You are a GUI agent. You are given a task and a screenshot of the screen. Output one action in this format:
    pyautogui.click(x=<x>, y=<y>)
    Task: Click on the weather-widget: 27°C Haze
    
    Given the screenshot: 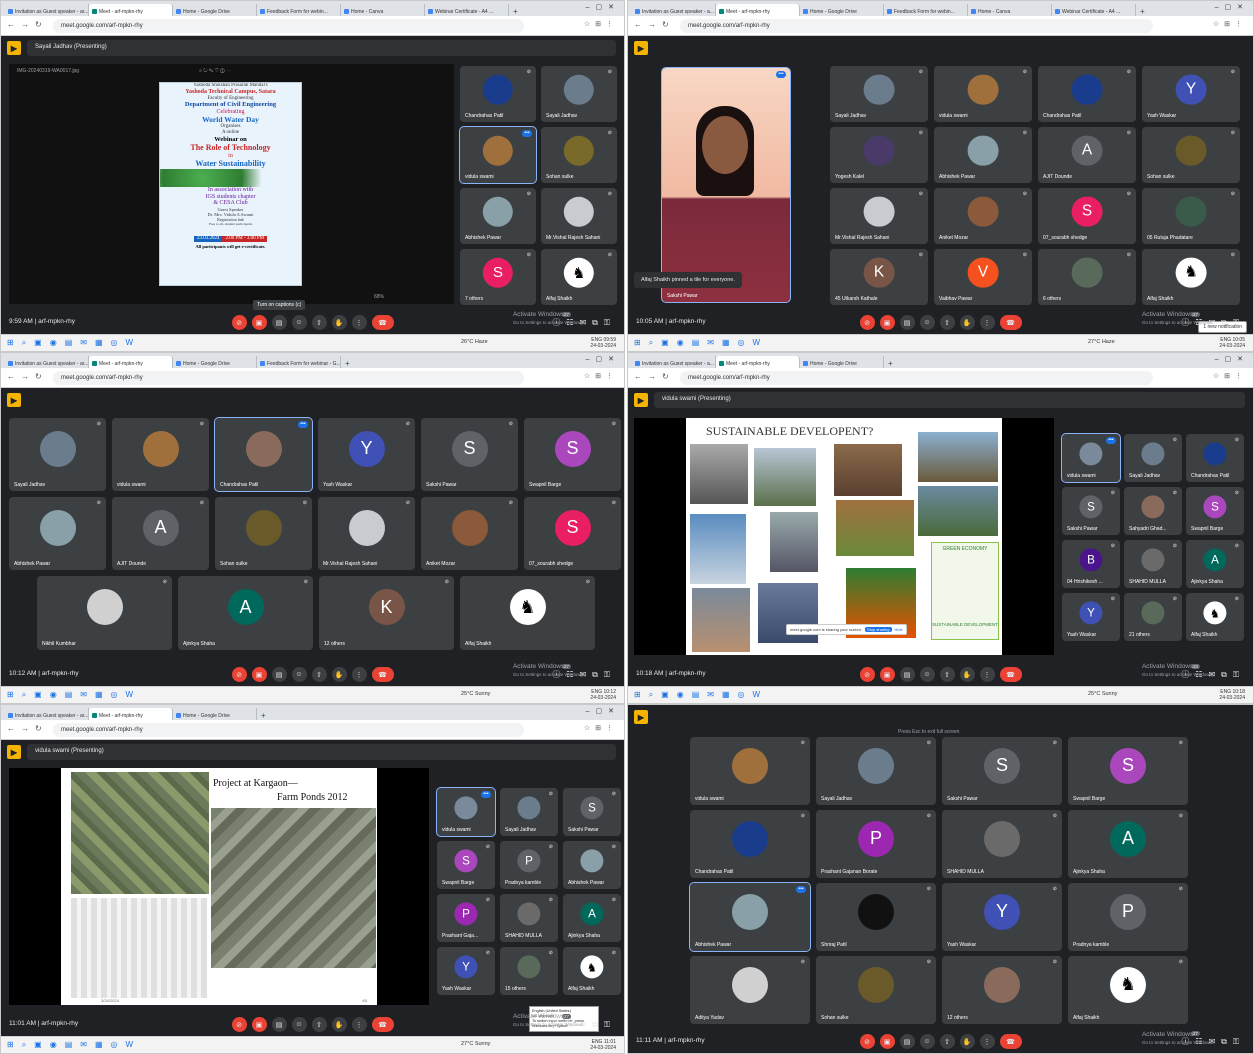 What is the action you would take?
    pyautogui.click(x=1101, y=342)
    